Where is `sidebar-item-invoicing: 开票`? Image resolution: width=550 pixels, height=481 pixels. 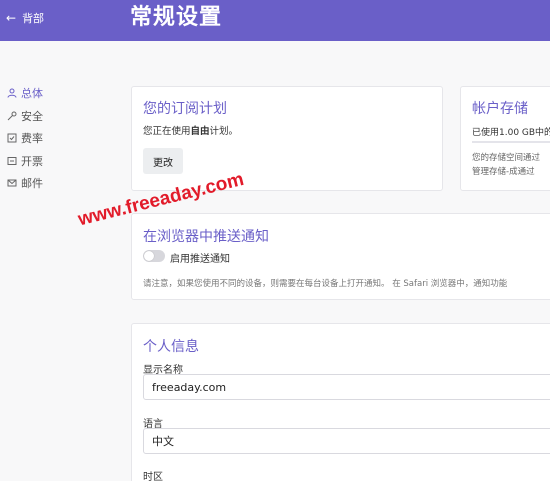 sidebar-item-invoicing: 开票 is located at coordinates (24, 161).